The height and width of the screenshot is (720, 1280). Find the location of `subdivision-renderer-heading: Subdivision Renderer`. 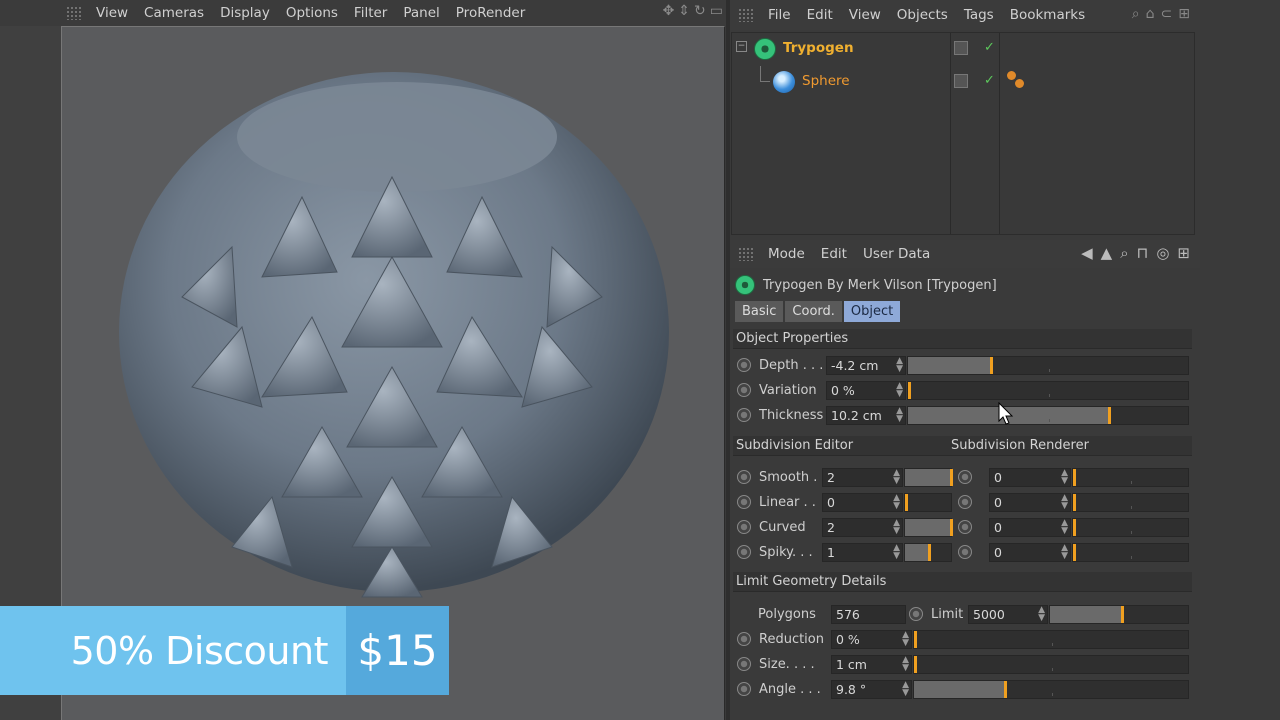

subdivision-renderer-heading: Subdivision Renderer is located at coordinates (1020, 446).